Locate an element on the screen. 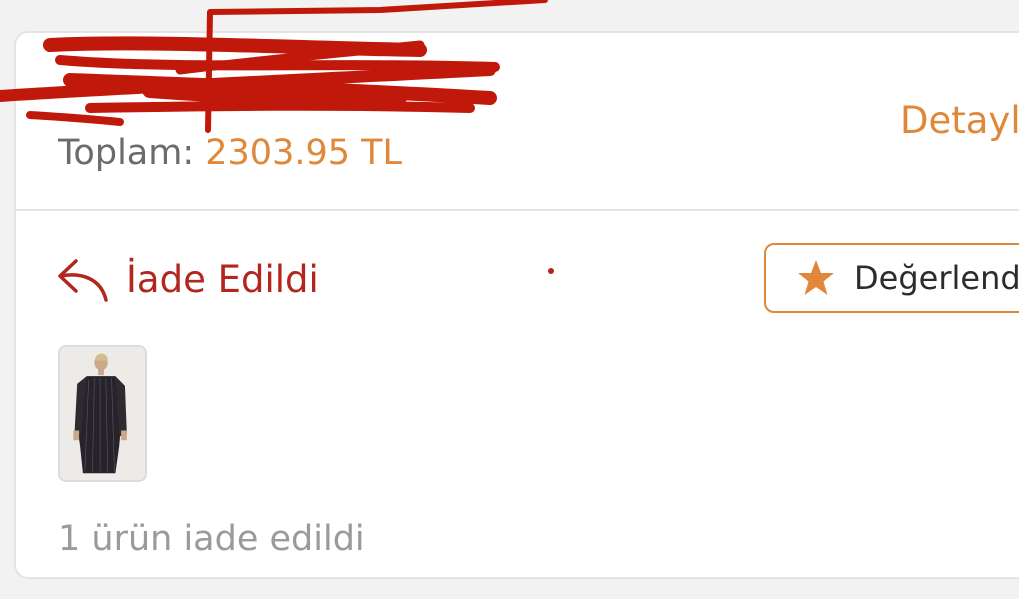 The width and height of the screenshot is (1019, 599). returned-items-count: 1 ürün iade edildi is located at coordinates (211, 539).